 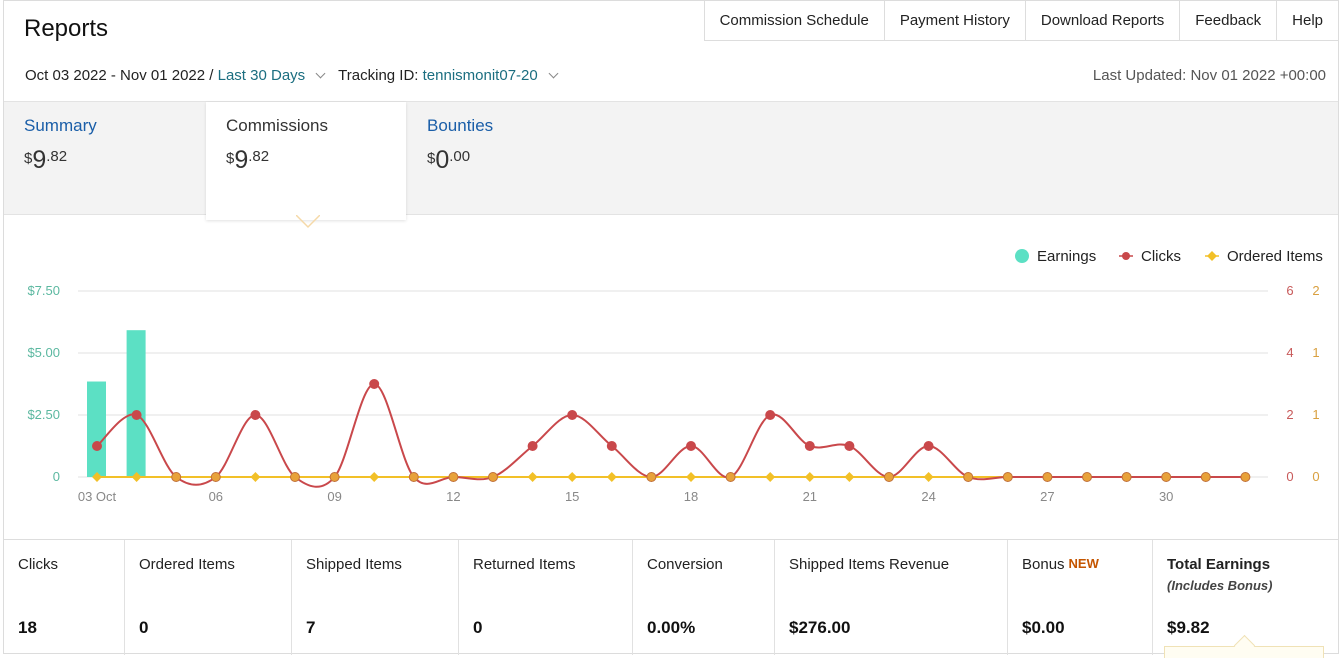 I want to click on tab-amount: $ 9 .82, so click(x=105, y=160).